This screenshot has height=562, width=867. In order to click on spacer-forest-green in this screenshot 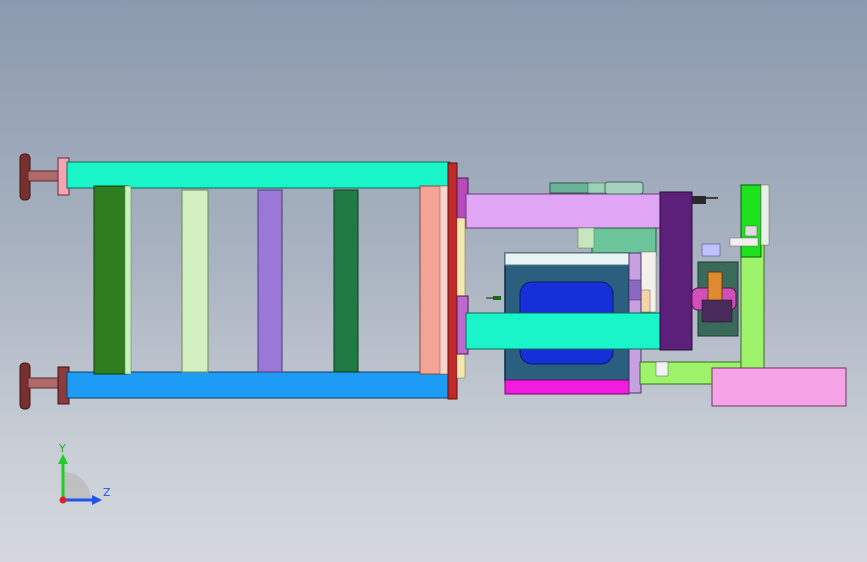, I will do `click(346, 281)`.